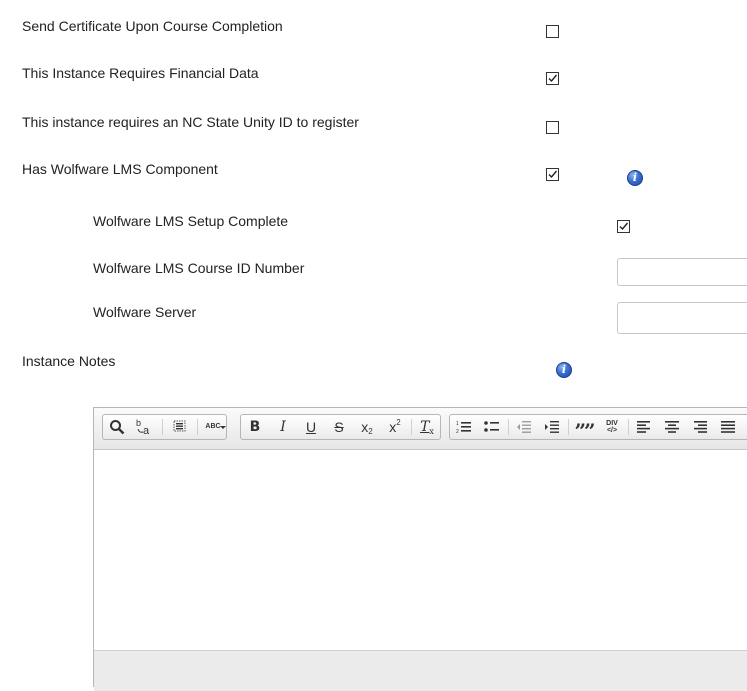 Image resolution: width=747 pixels, height=691 pixels. What do you see at coordinates (311, 427) in the screenshot?
I see `underline-button: U` at bounding box center [311, 427].